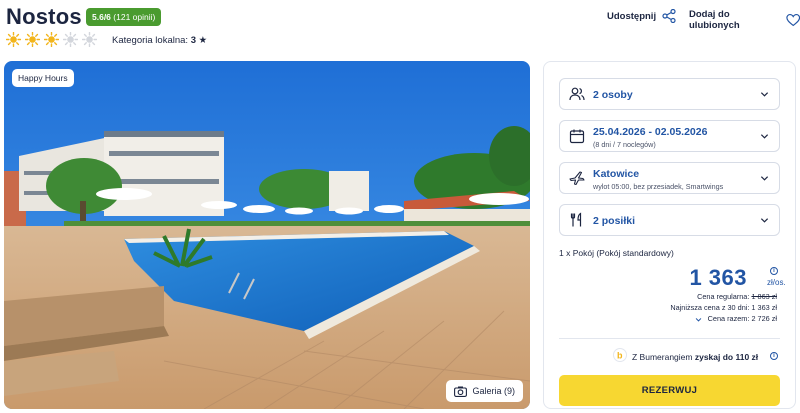  What do you see at coordinates (718, 277) in the screenshot?
I see `price-per-person: 1 363` at bounding box center [718, 277].